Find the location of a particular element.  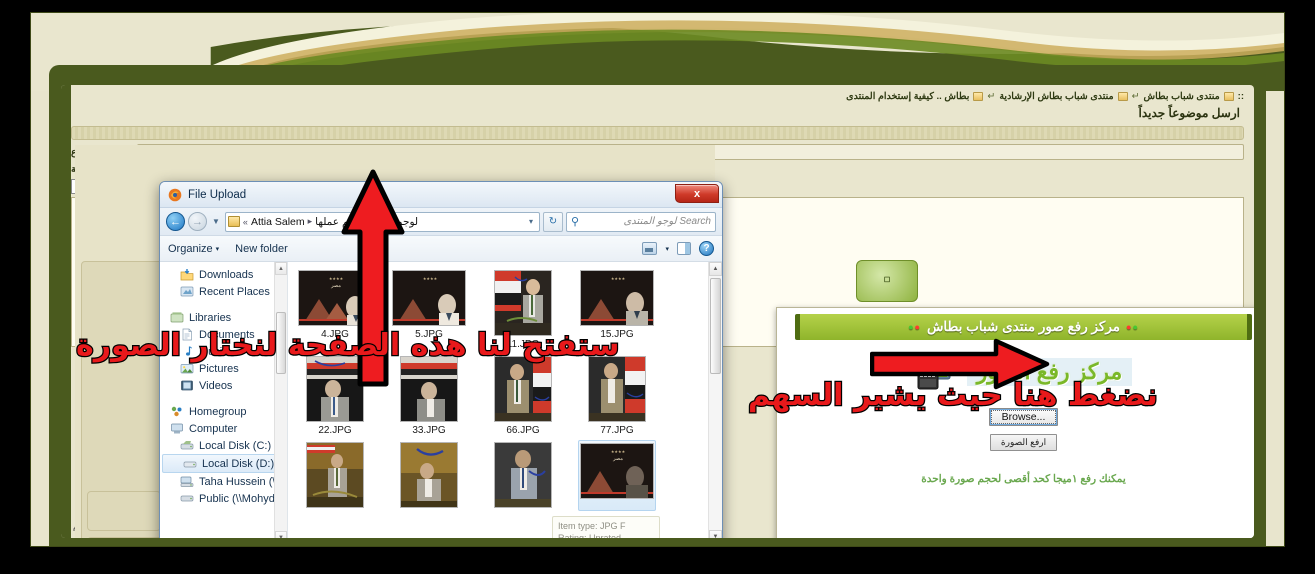

file-label: 77.JPG is located at coordinates (617, 430).